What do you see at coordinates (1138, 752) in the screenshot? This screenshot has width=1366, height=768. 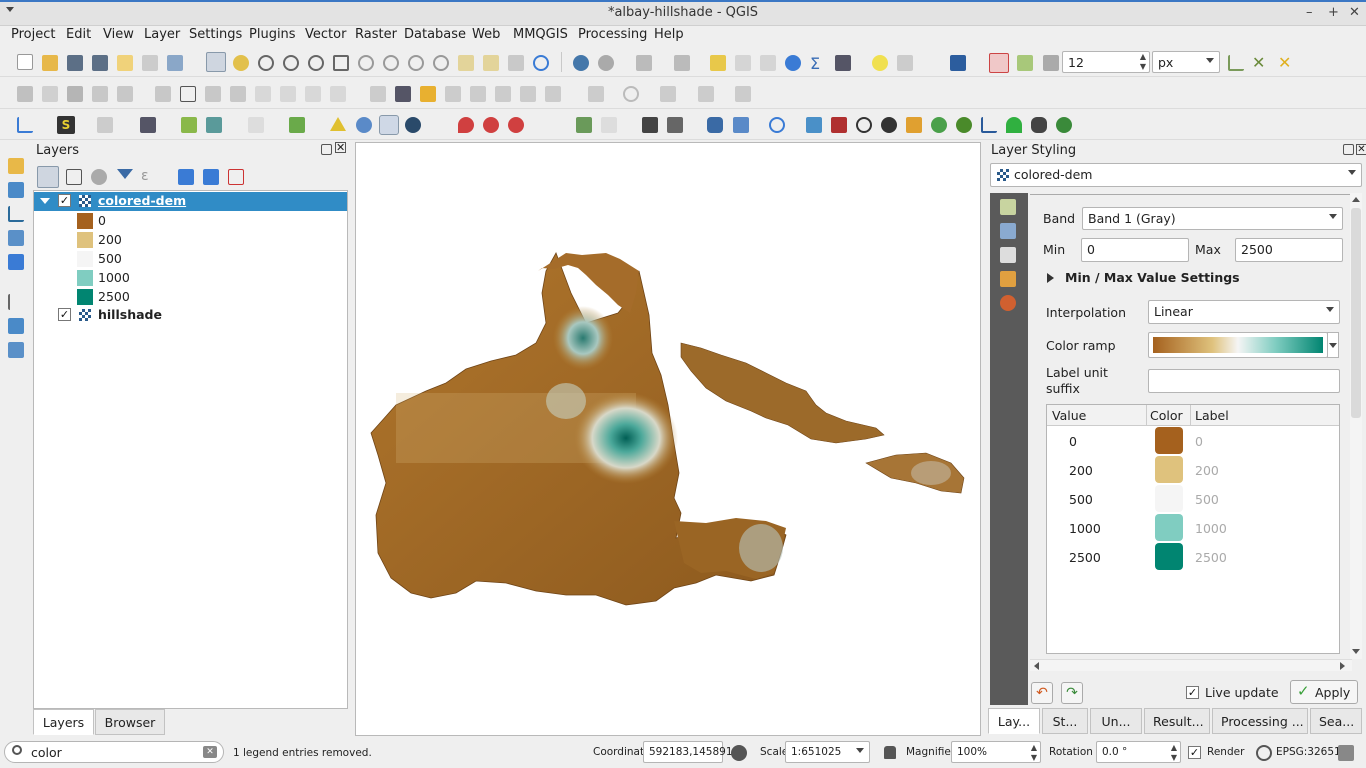 I see `rotation-input: 0.0 ° ▲ ▼` at bounding box center [1138, 752].